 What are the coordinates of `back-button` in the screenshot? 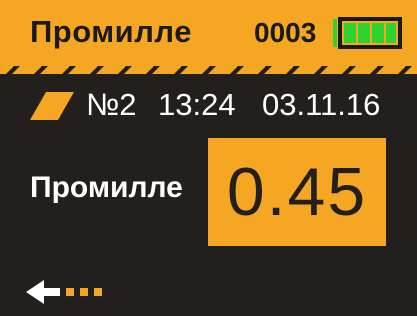 It's located at (66, 292).